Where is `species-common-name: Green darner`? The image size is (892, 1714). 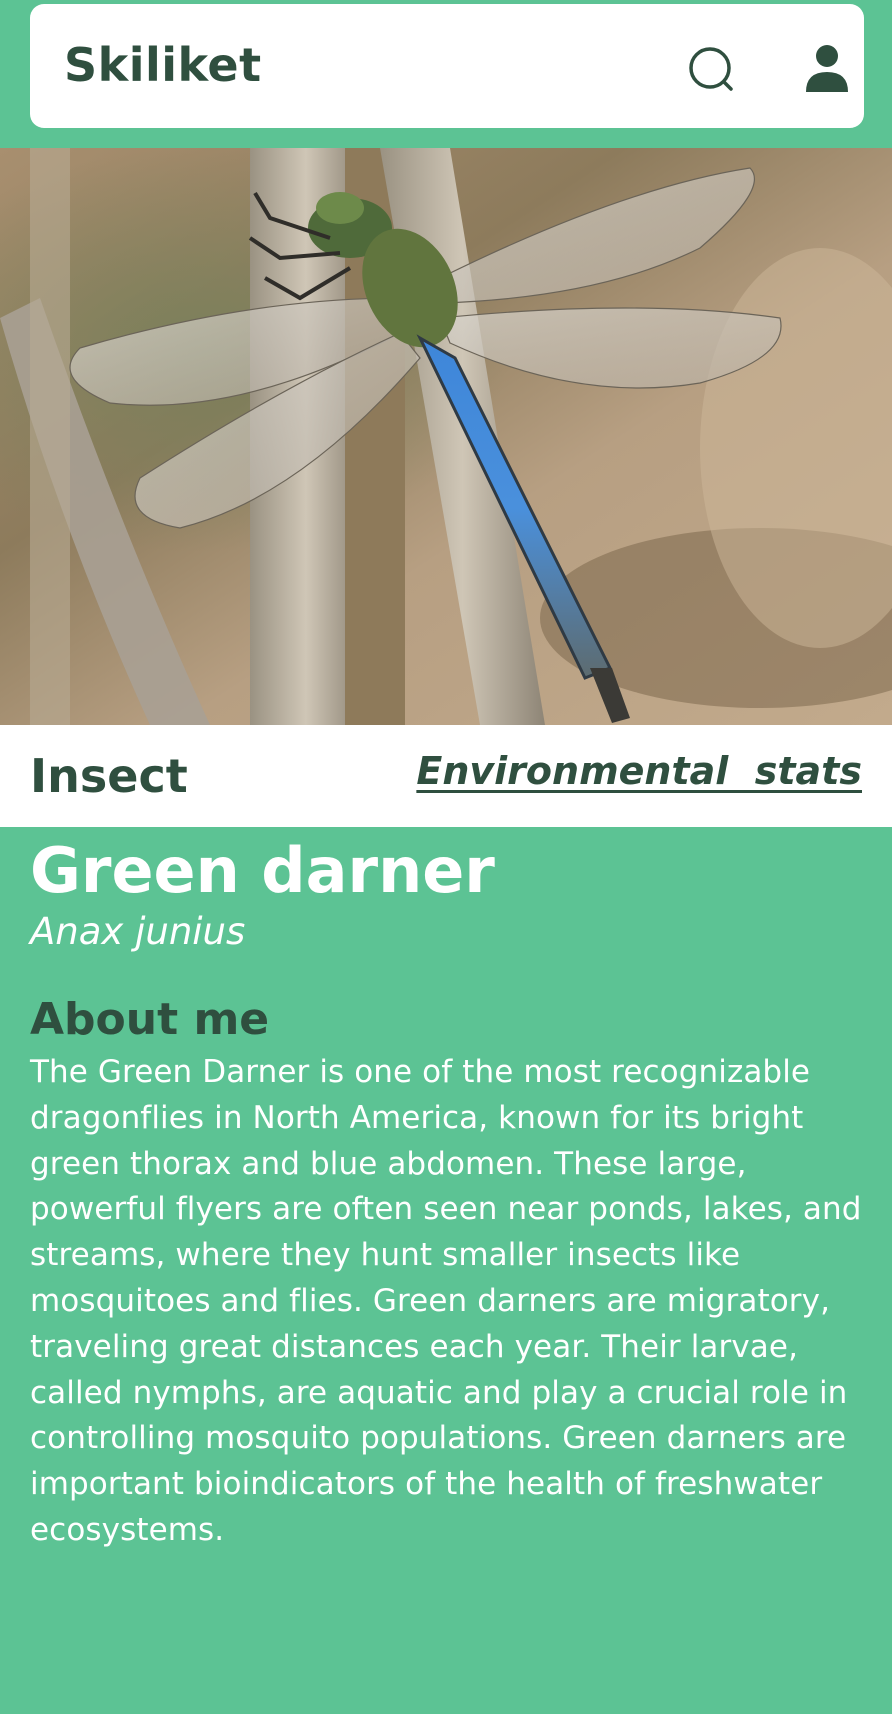 species-common-name: Green darner is located at coordinates (262, 870).